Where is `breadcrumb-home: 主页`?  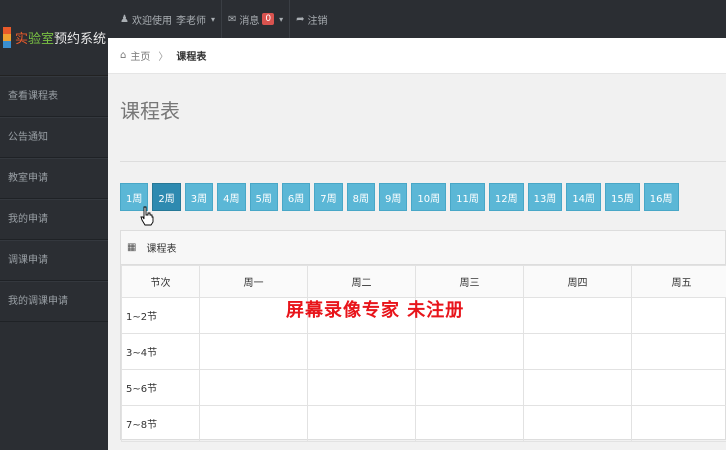
breadcrumb-home: 主页 is located at coordinates (140, 55).